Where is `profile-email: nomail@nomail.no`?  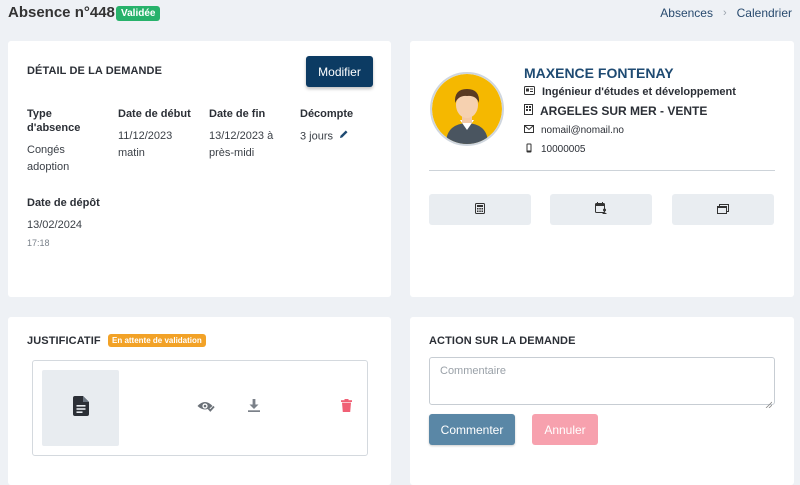 profile-email: nomail@nomail.no is located at coordinates (574, 130).